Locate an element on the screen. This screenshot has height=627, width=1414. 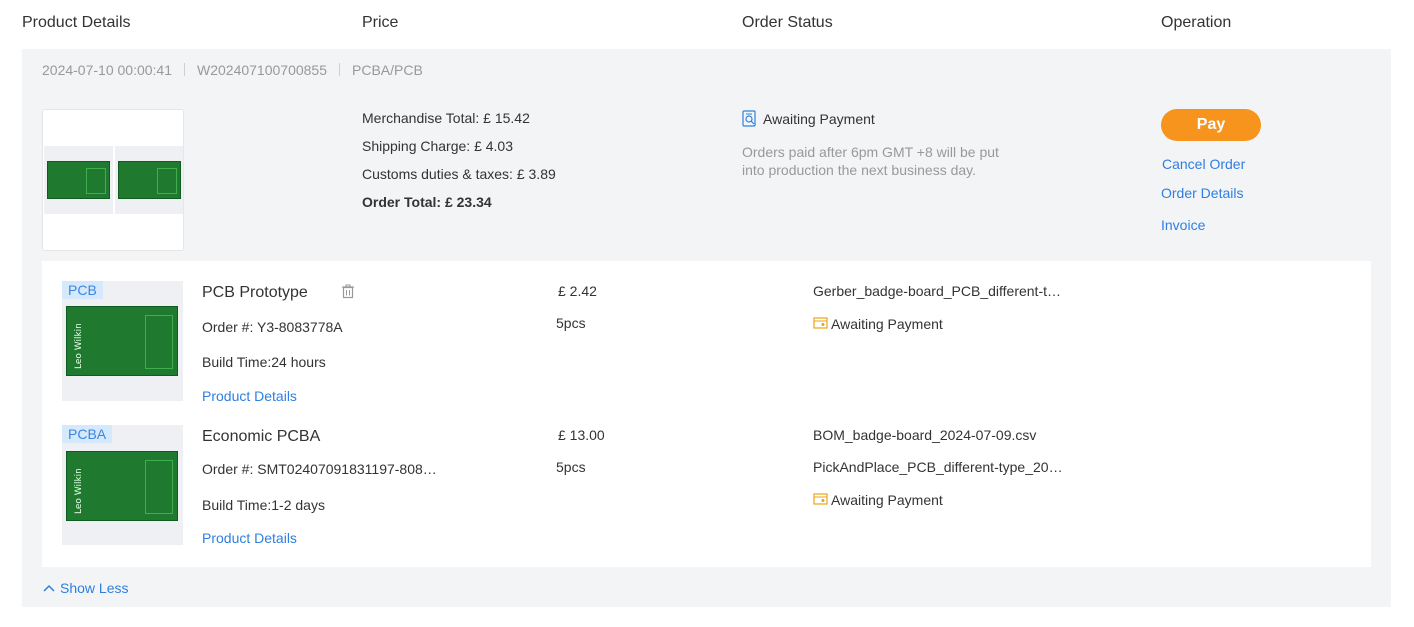
shipping-charge: Shipping Charge: £ 4.03 is located at coordinates (437, 146).